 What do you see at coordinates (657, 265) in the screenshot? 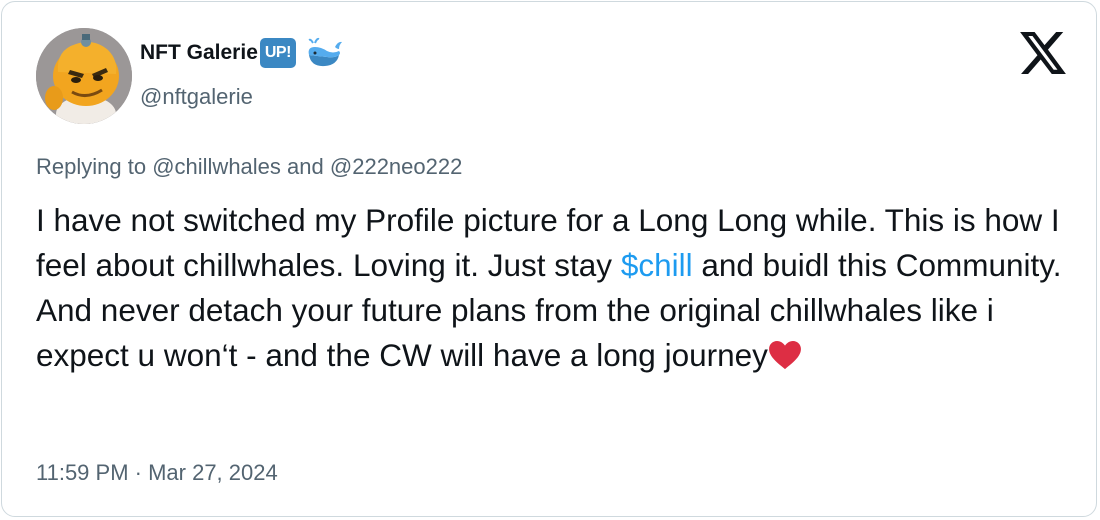
I see `cashtag-link: $chill` at bounding box center [657, 265].